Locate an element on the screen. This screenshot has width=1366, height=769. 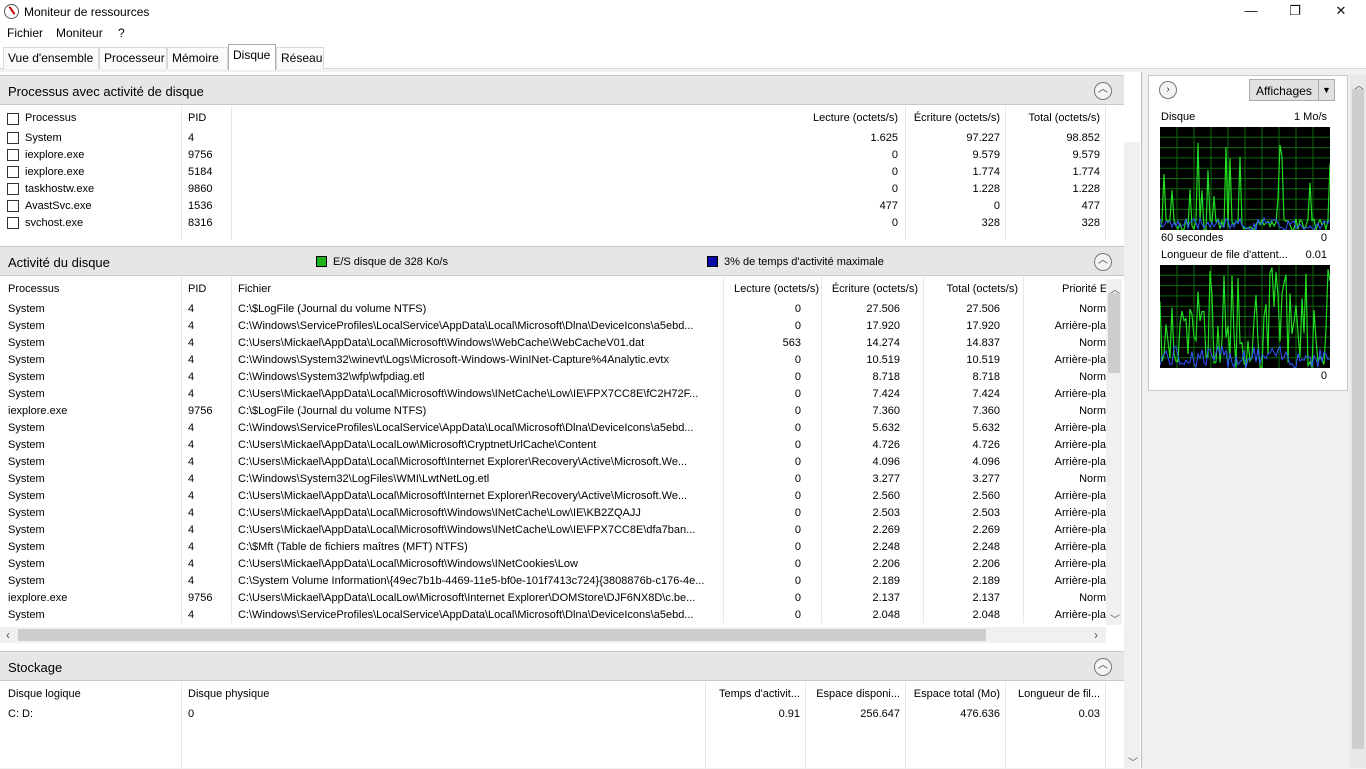
menu-bar: Fichier Moniteur ? is located at coordinates (683, 34).